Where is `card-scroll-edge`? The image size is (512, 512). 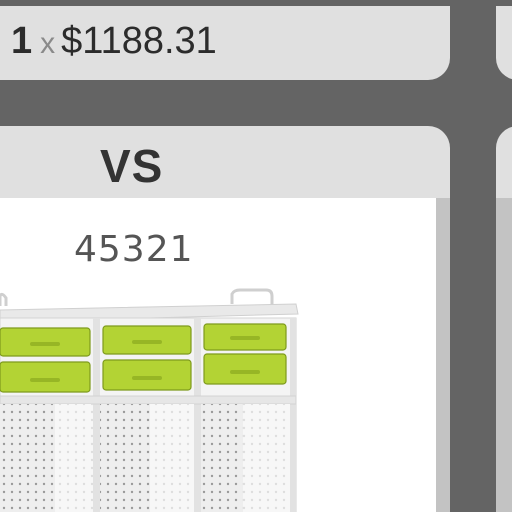
card-scroll-edge is located at coordinates (443, 355).